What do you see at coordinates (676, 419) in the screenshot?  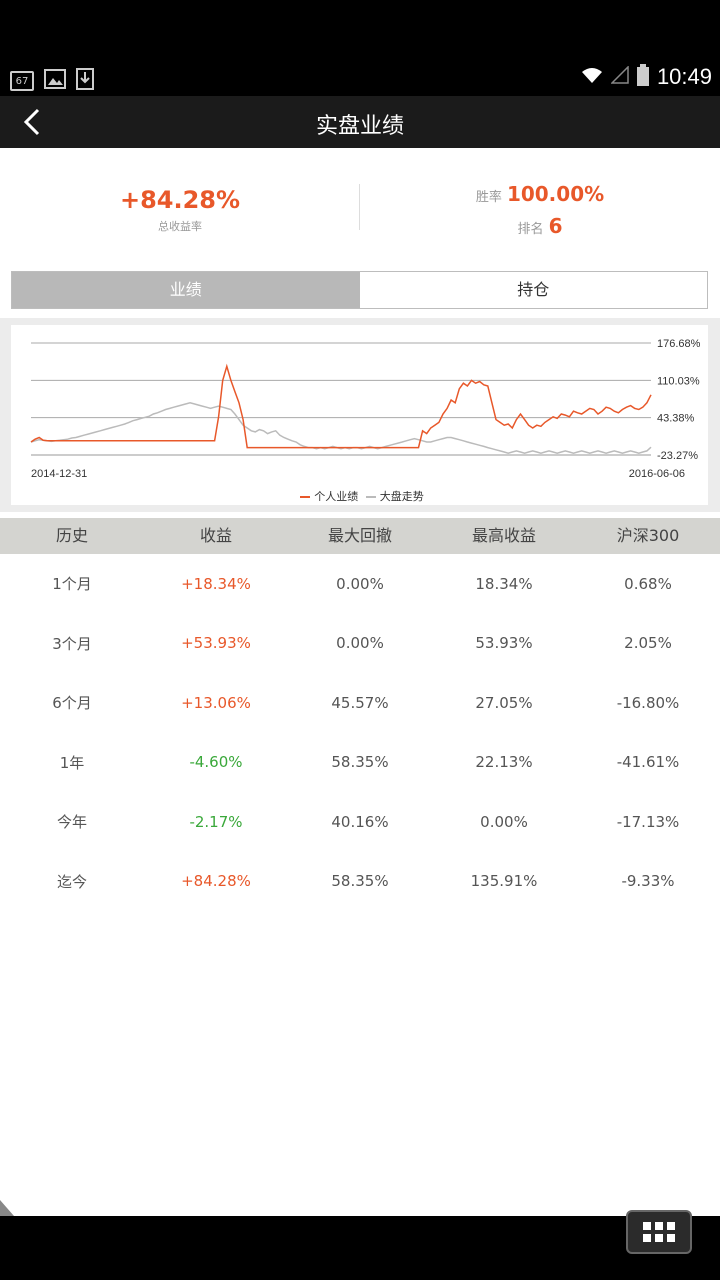 I see `y-tick-label: 43.38%` at bounding box center [676, 419].